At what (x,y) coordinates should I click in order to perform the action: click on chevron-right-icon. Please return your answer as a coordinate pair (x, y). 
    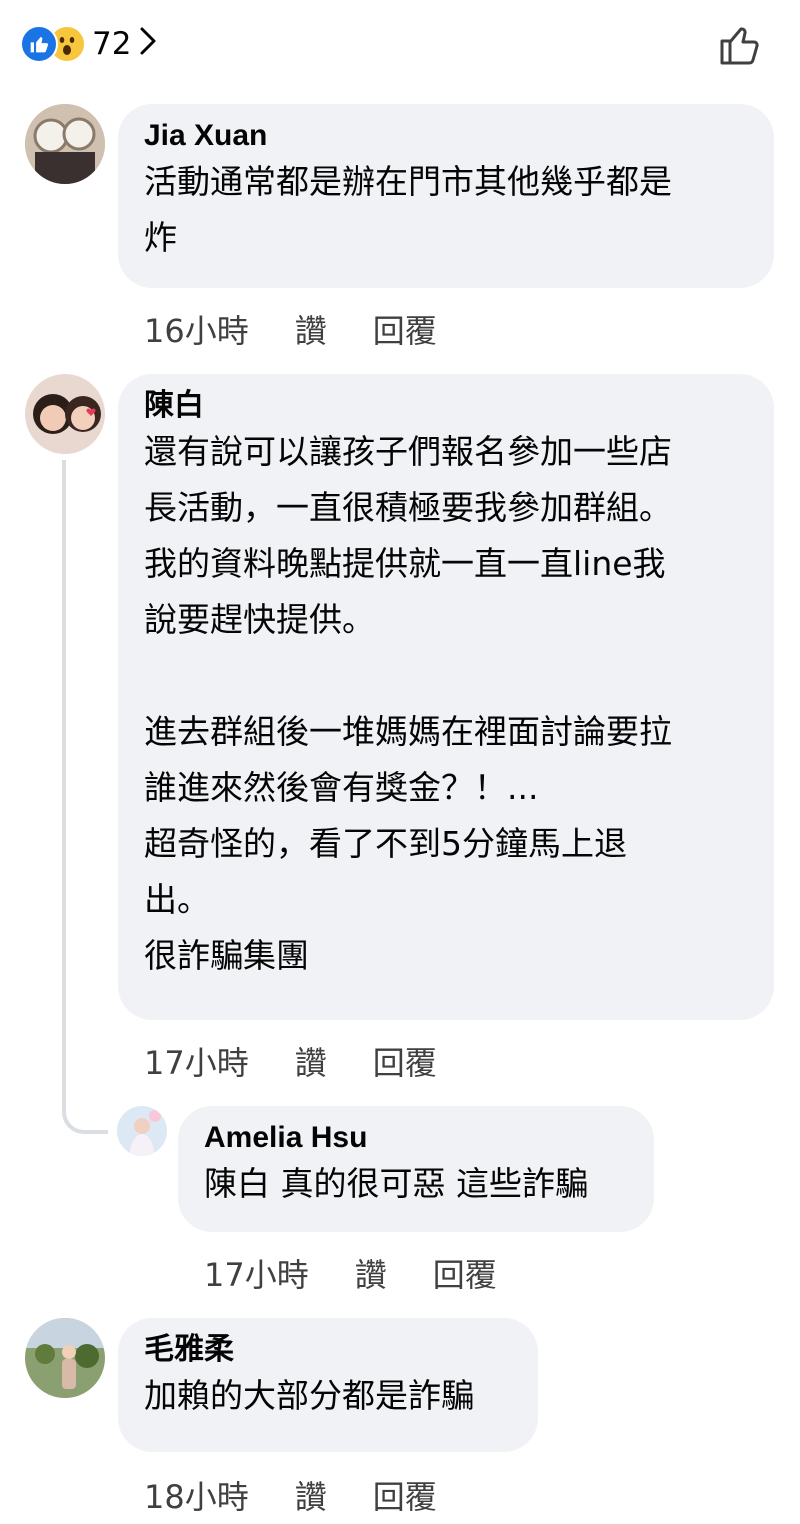
    Looking at the image, I should click on (148, 44).